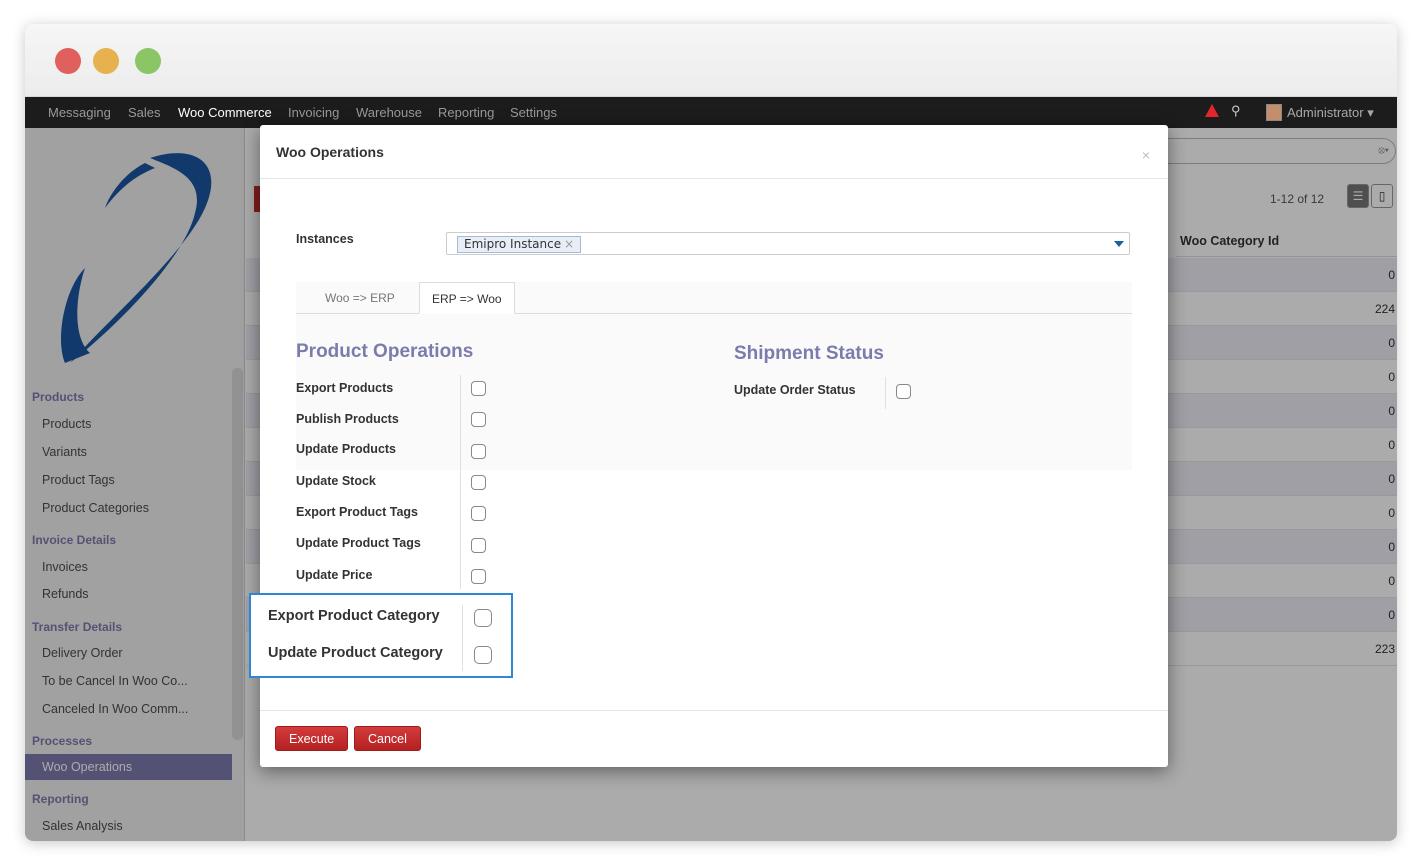 The height and width of the screenshot is (867, 1421). I want to click on export-product-tags-label: Export Product Tags, so click(357, 512).